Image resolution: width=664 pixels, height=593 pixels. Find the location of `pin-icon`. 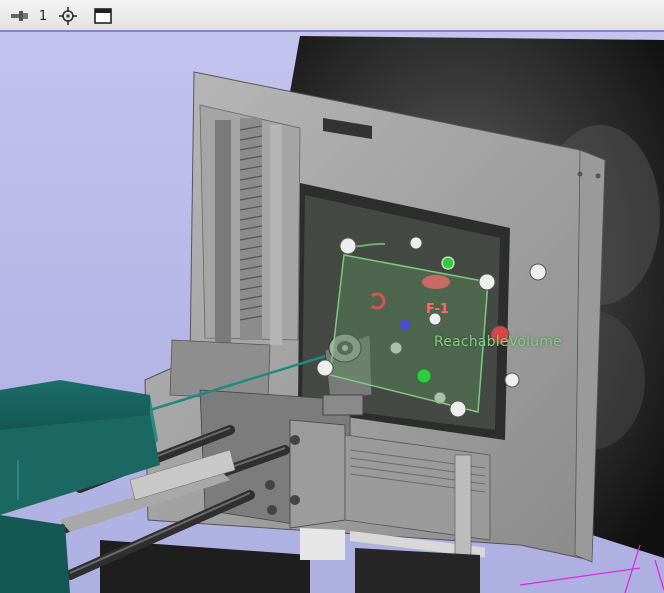

pin-icon is located at coordinates (19, 16).